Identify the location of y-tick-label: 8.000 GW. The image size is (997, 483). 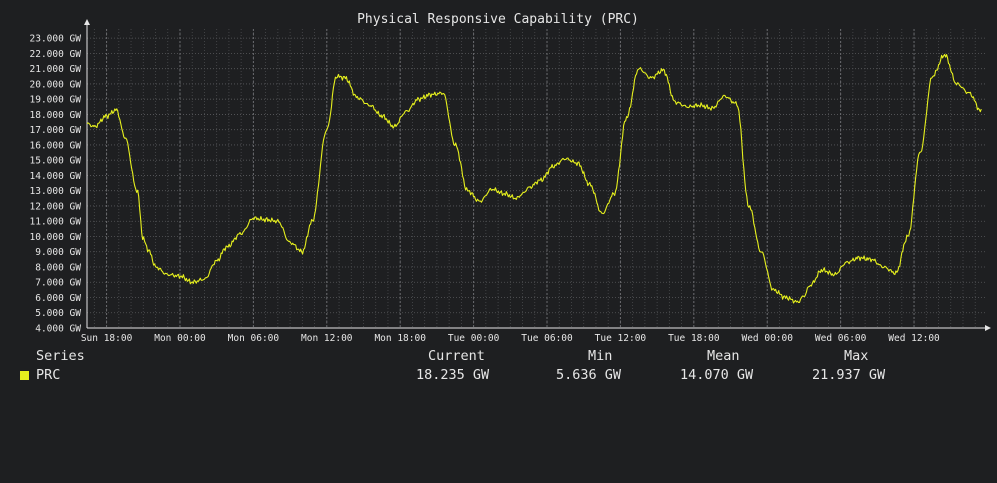
(58, 267).